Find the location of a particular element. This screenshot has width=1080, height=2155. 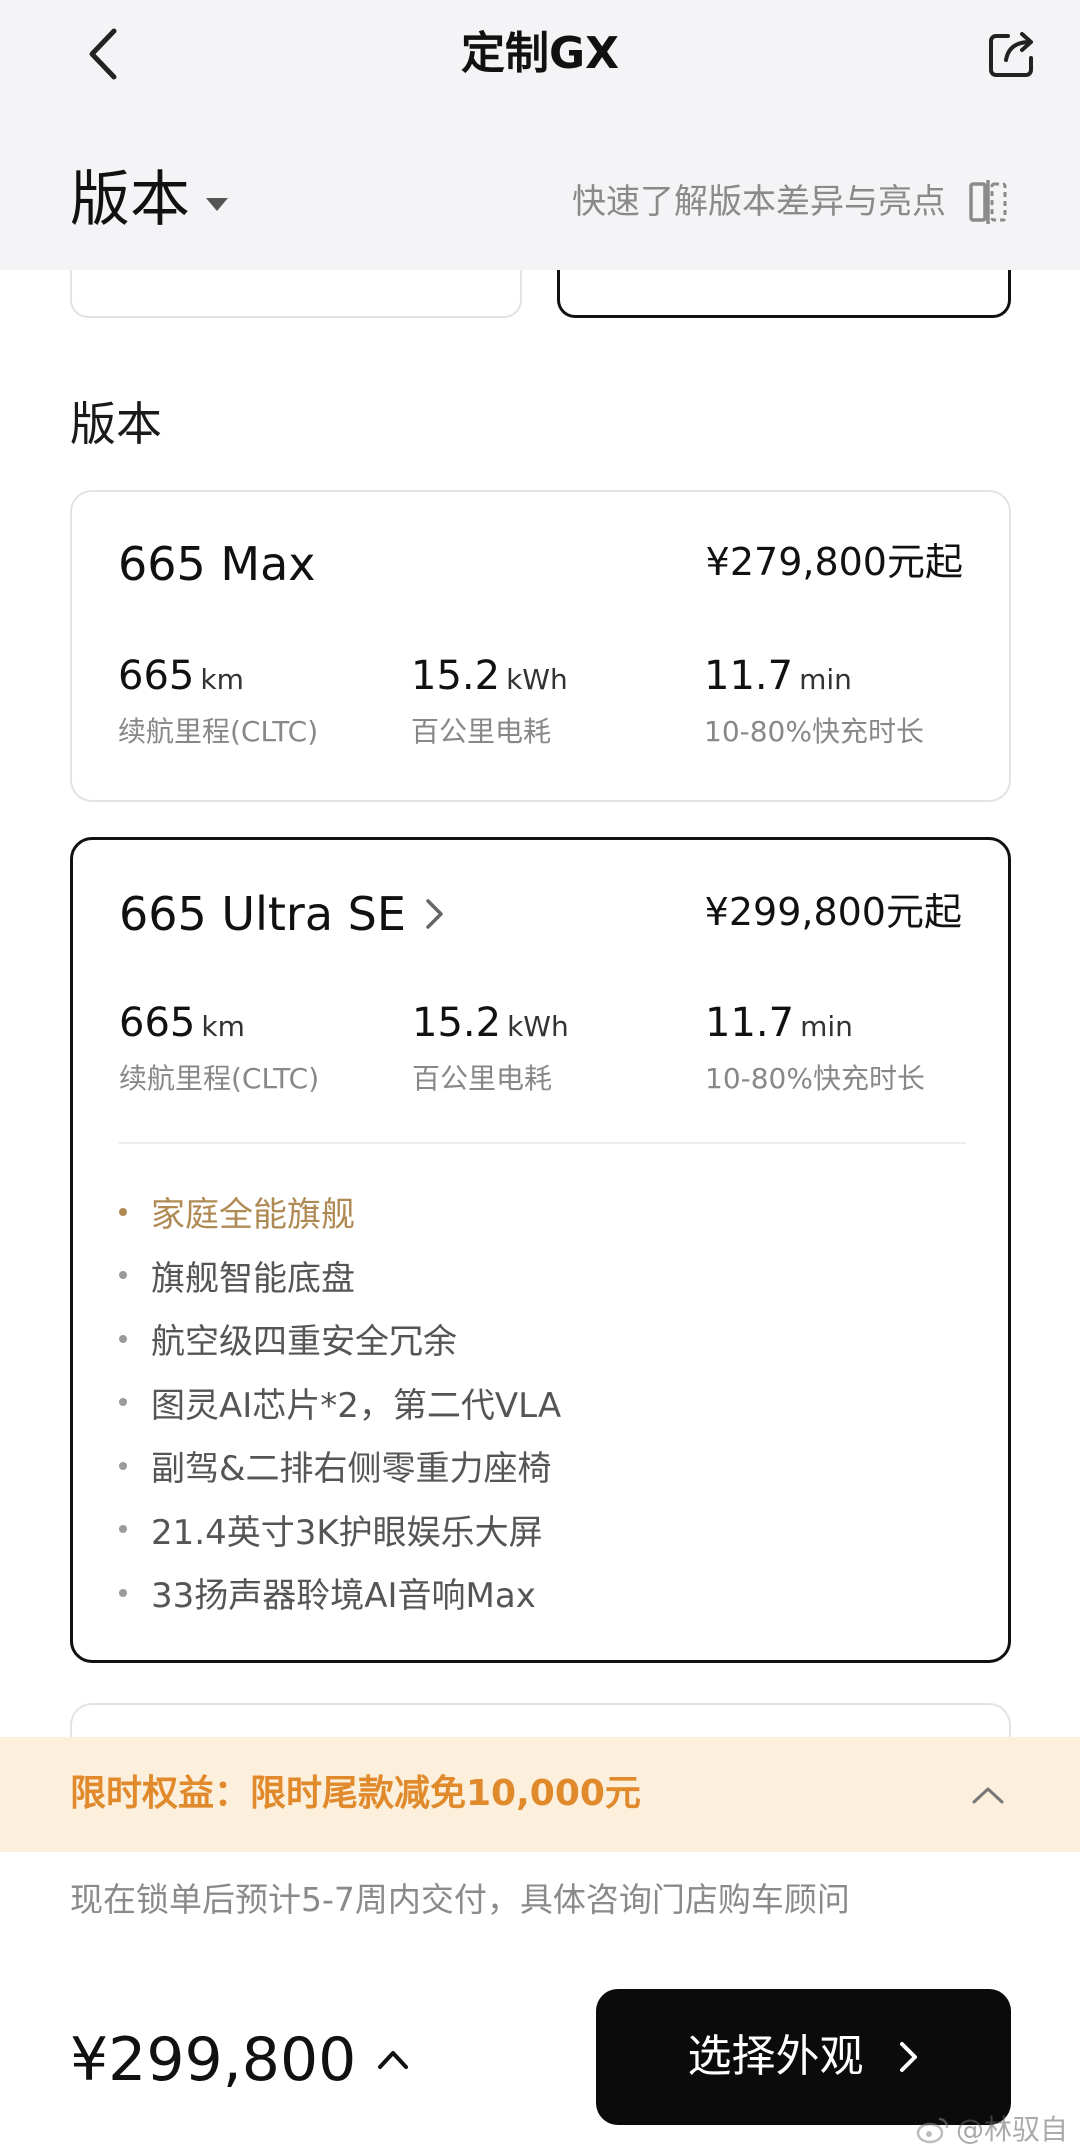

watermark: @林驭自 is located at coordinates (992, 2130).